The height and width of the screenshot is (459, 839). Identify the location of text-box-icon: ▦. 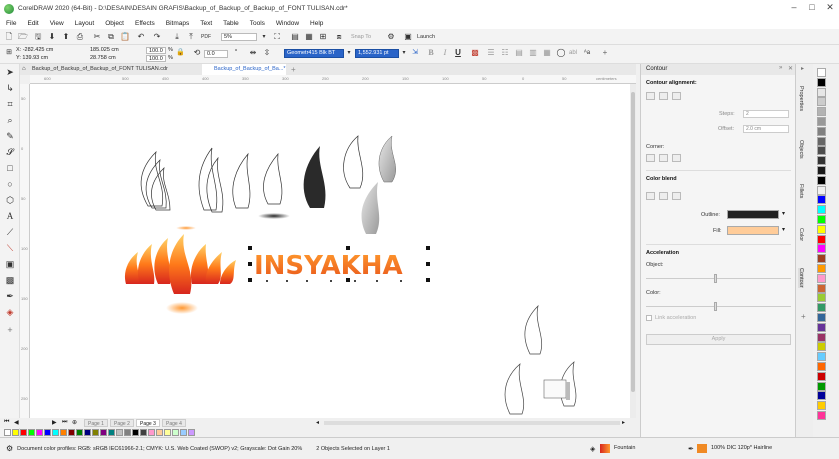
(547, 53).